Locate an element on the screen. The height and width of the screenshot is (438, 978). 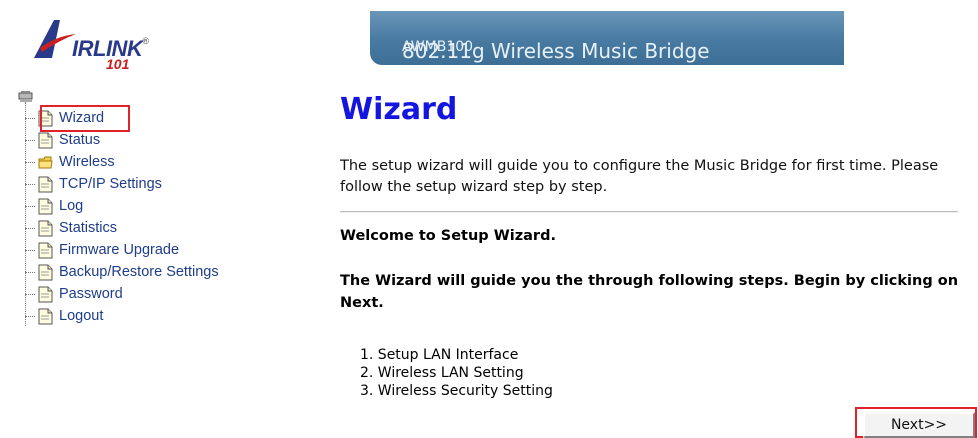
sidebar-item-label: Password is located at coordinates (91, 294).